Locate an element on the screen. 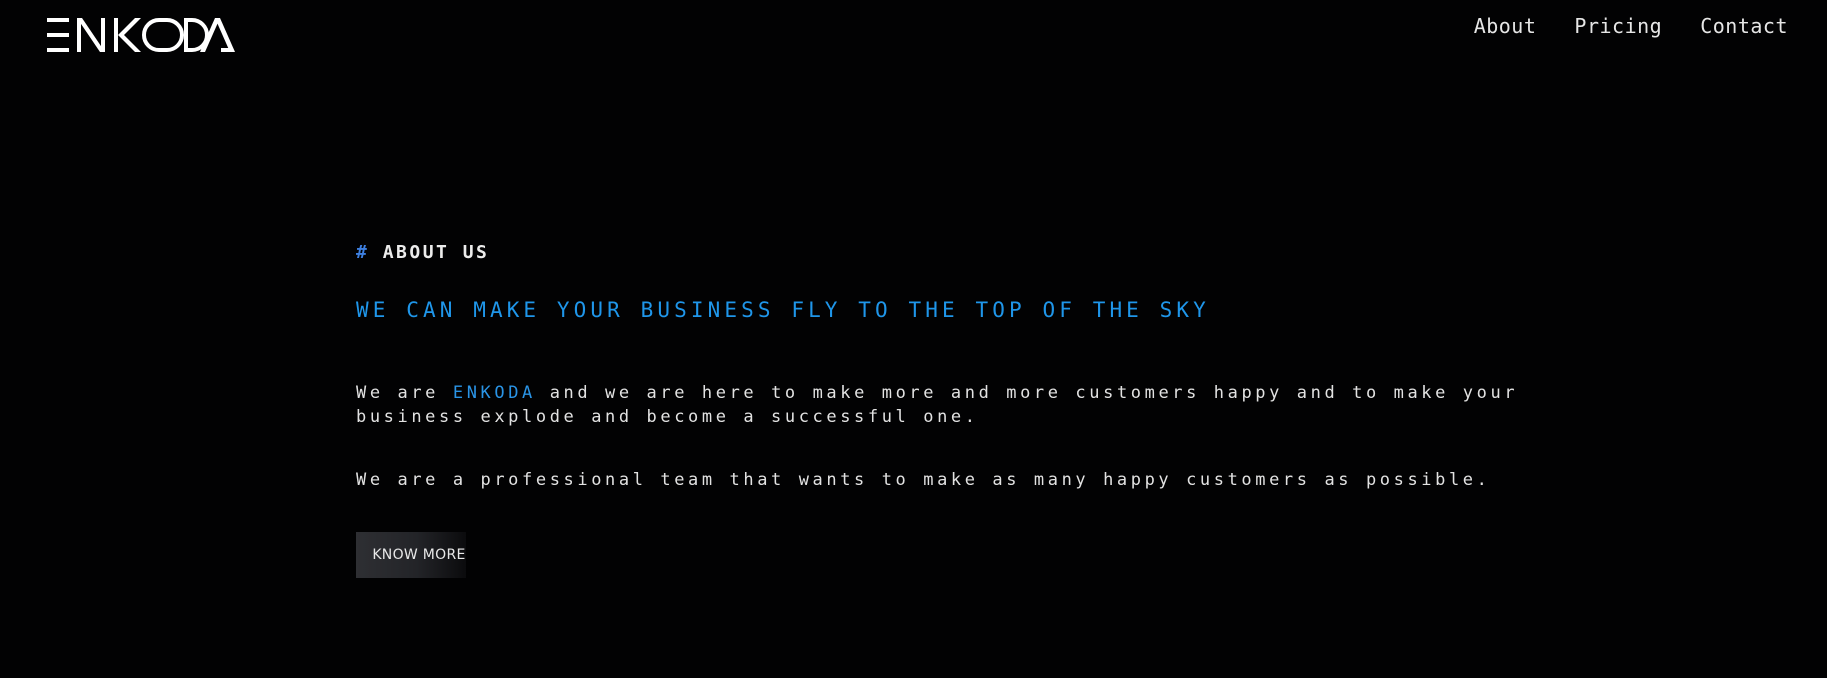  main-nav: About Pricing Contact is located at coordinates (1631, 26).